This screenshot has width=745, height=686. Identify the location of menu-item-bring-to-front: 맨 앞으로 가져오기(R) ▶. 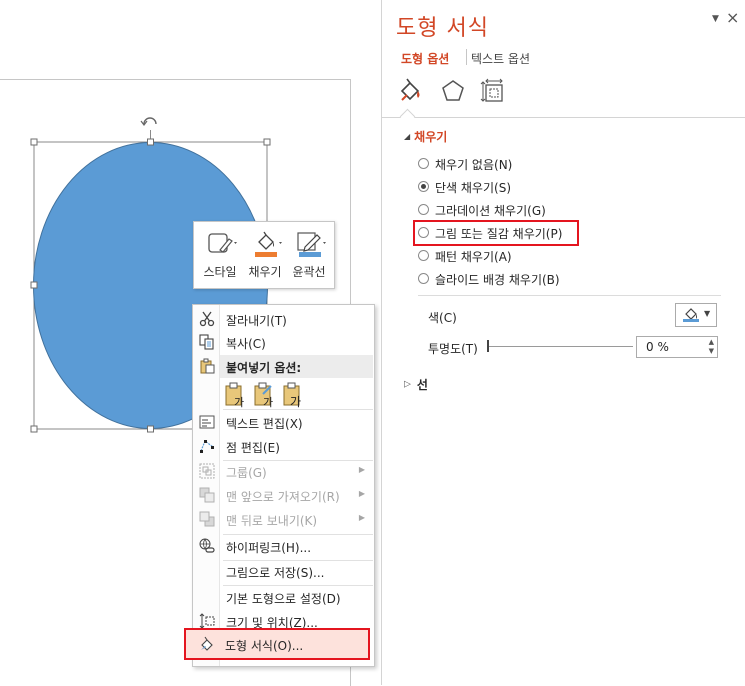
(283, 495).